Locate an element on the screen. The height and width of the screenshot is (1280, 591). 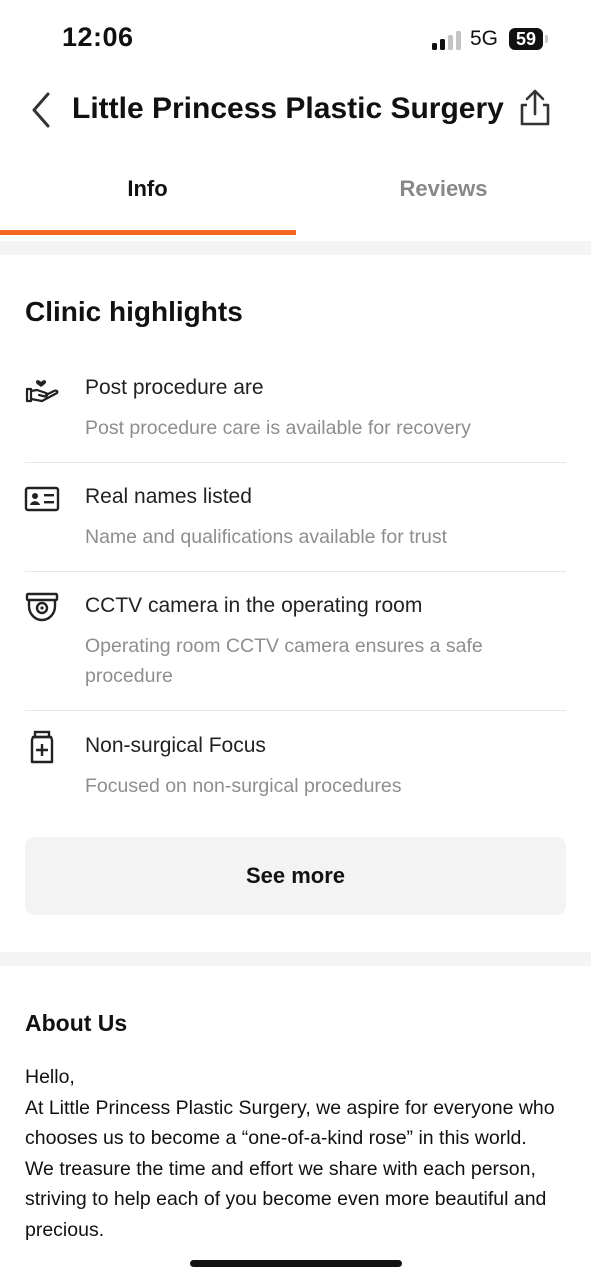
cctv-camera-icon is located at coordinates (42, 608).